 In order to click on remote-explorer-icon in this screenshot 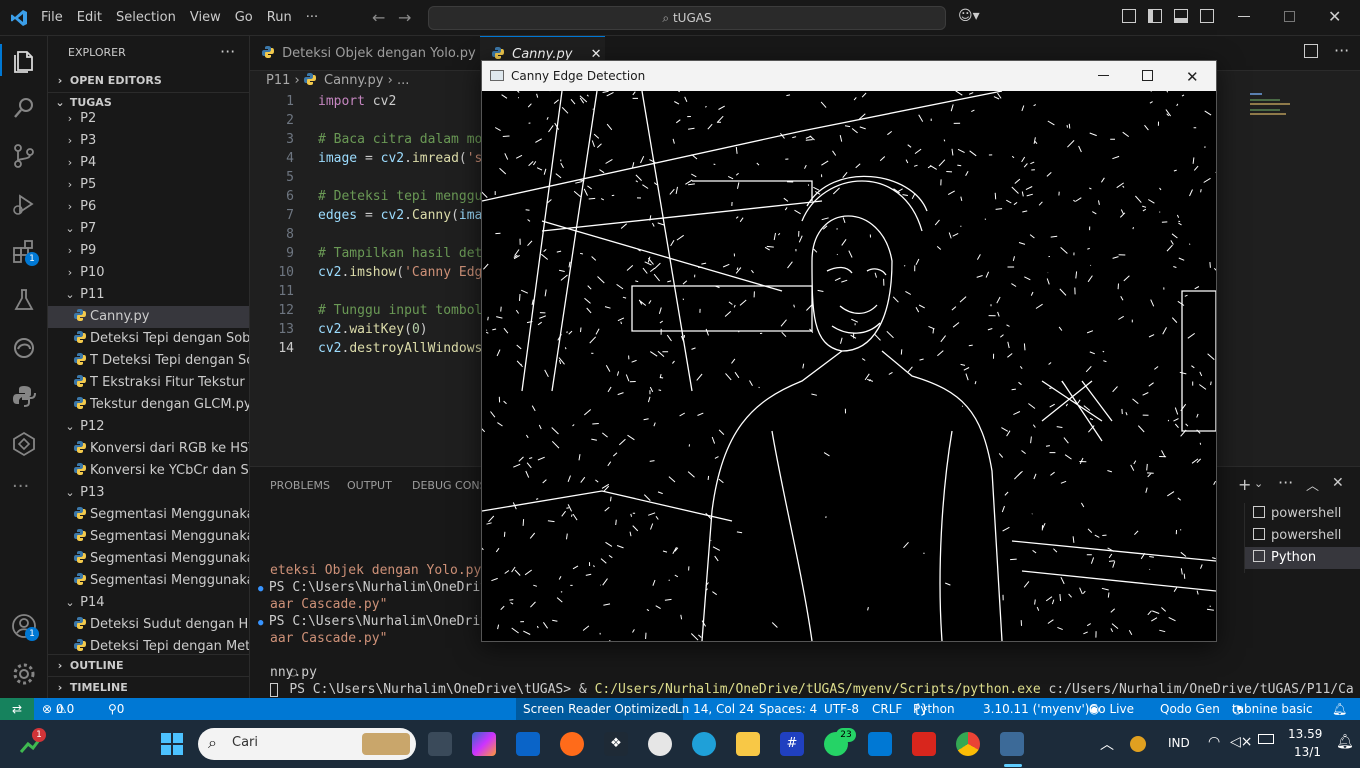, I will do `click(24, 444)`.